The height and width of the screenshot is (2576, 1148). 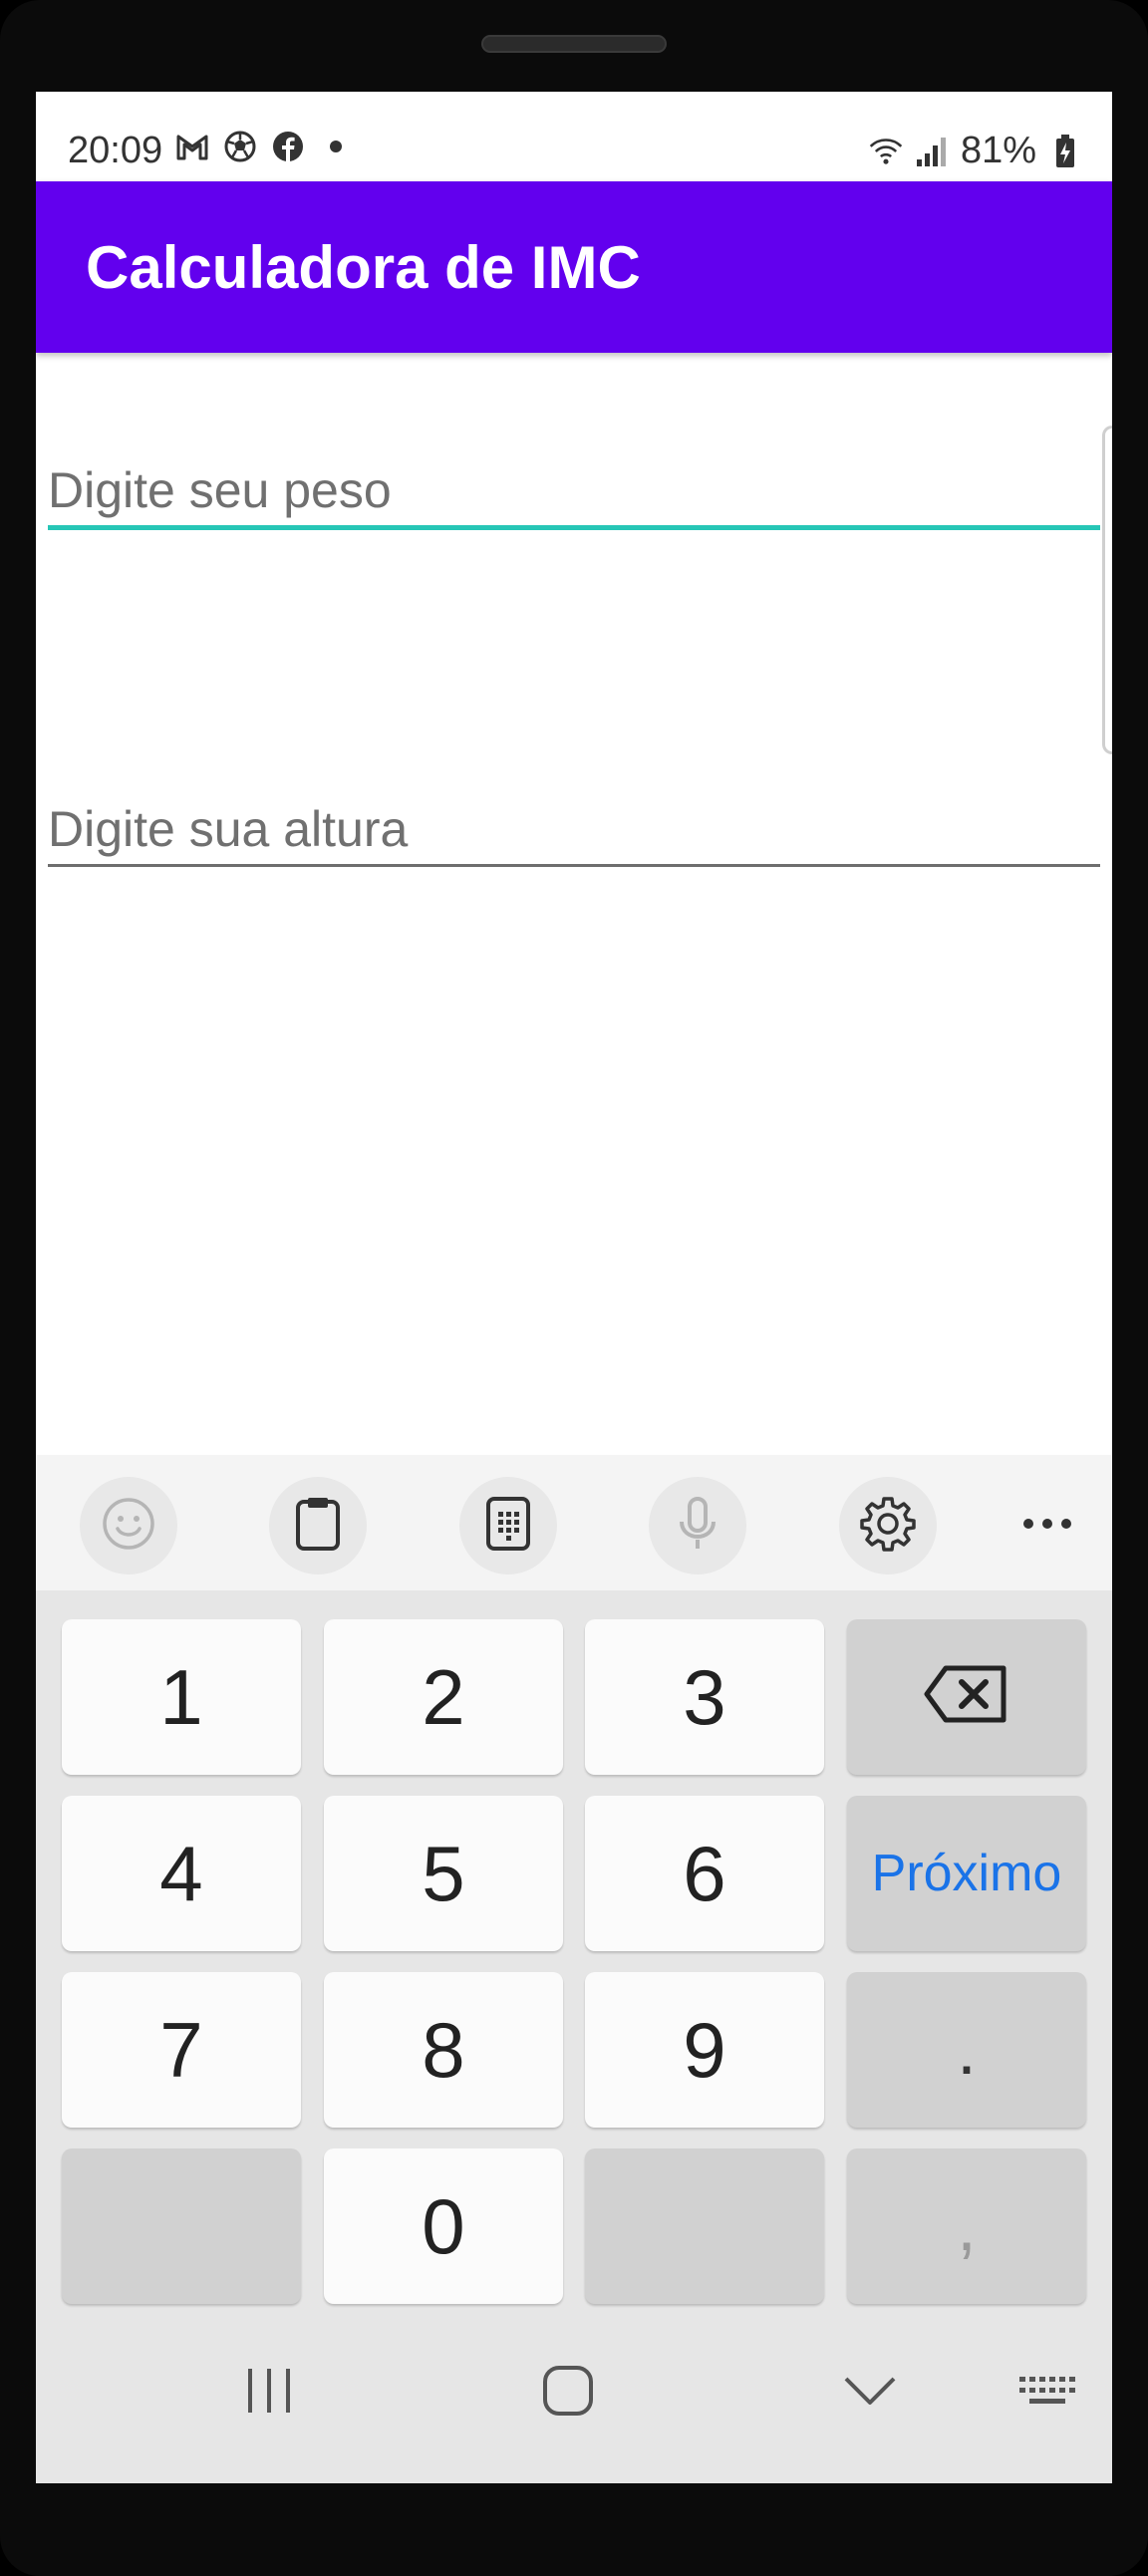 I want to click on keyboard-toolbar, so click(x=574, y=1522).